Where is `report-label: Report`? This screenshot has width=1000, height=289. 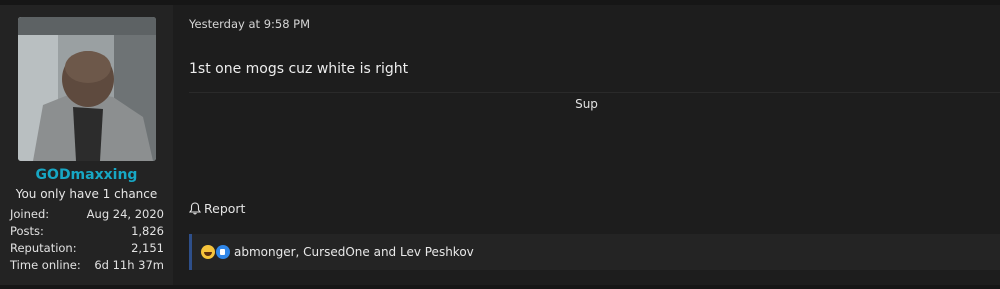 report-label: Report is located at coordinates (225, 208).